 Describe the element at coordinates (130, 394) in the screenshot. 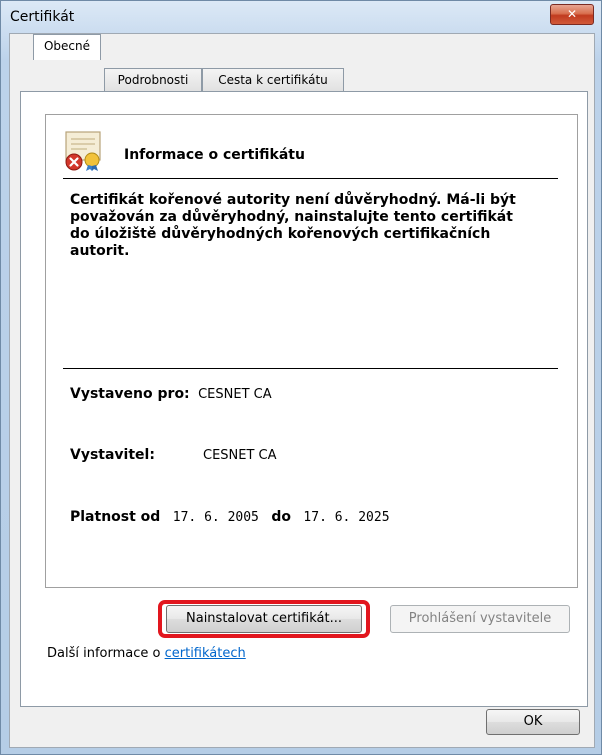

I see `issued-to-label: Vystaveno pro:` at that location.